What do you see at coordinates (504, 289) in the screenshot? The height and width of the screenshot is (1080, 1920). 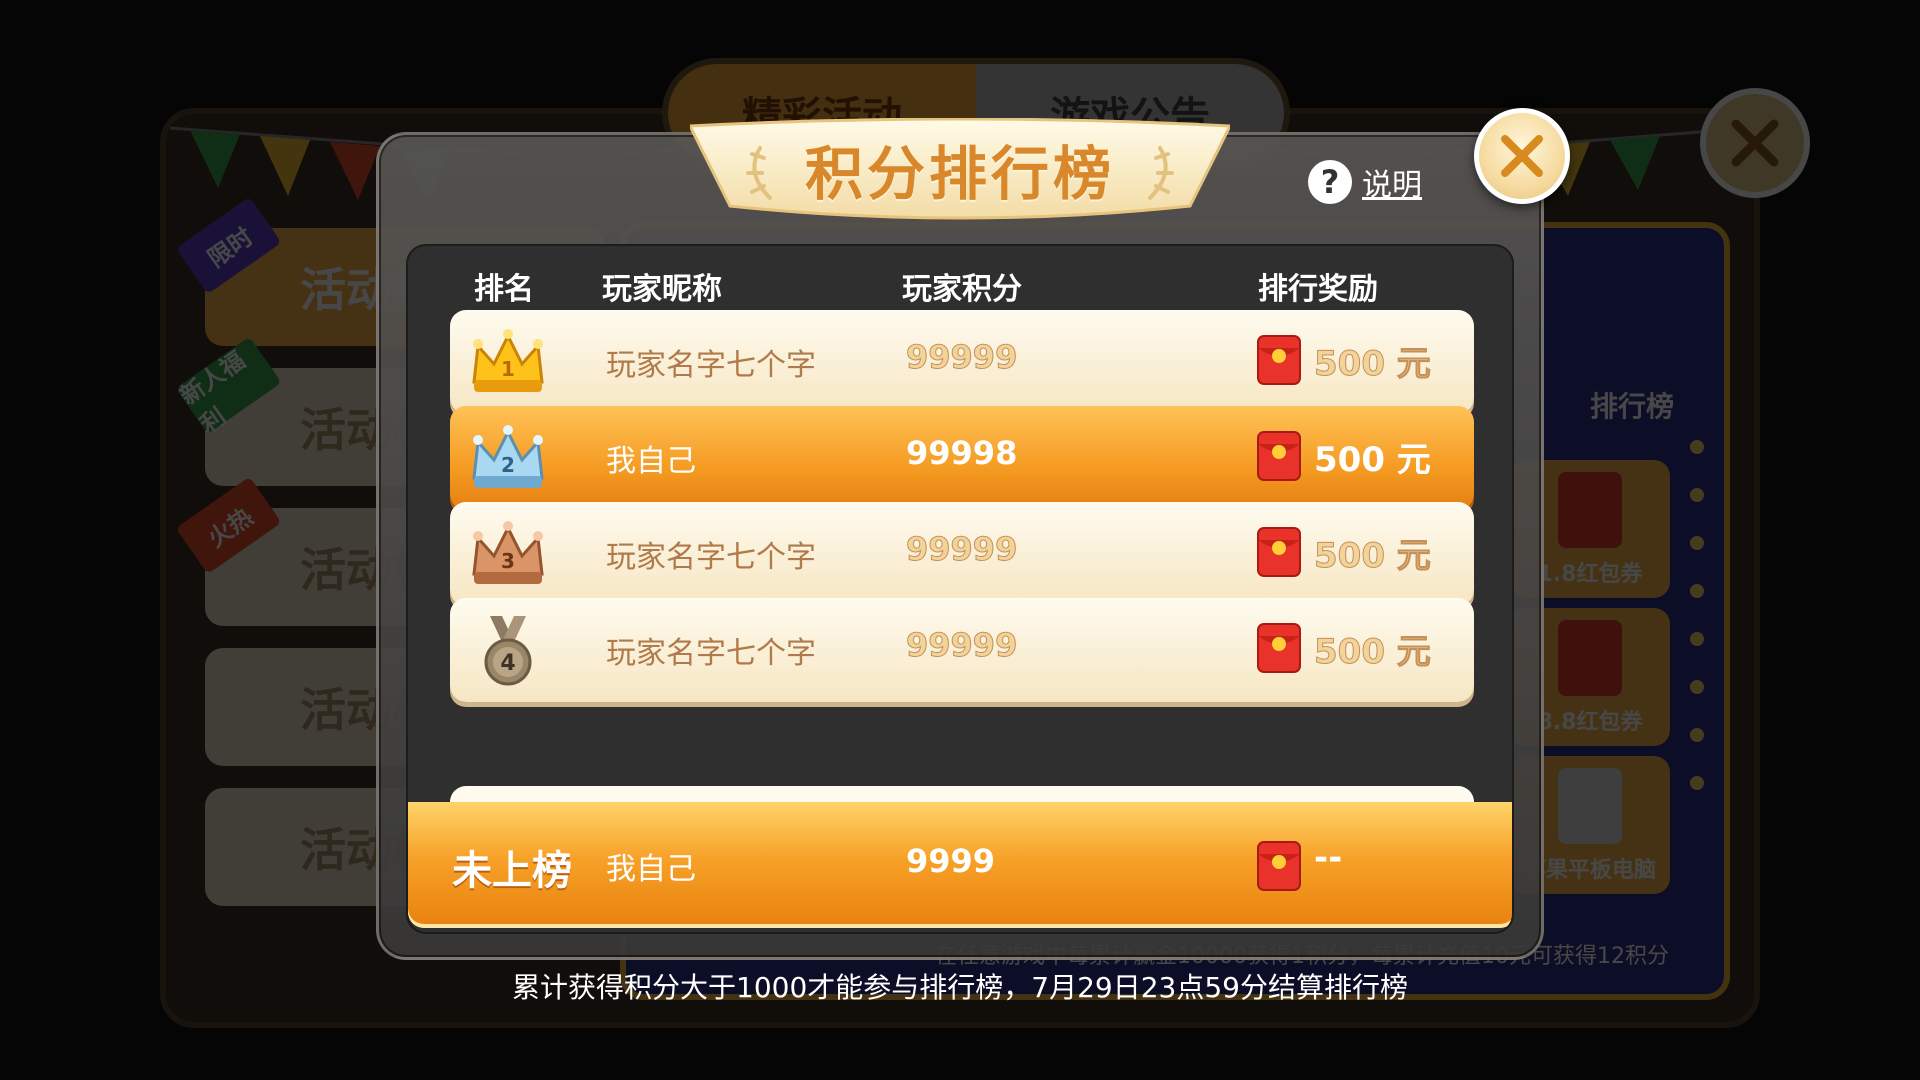 I see `header-rank: 排名` at bounding box center [504, 289].